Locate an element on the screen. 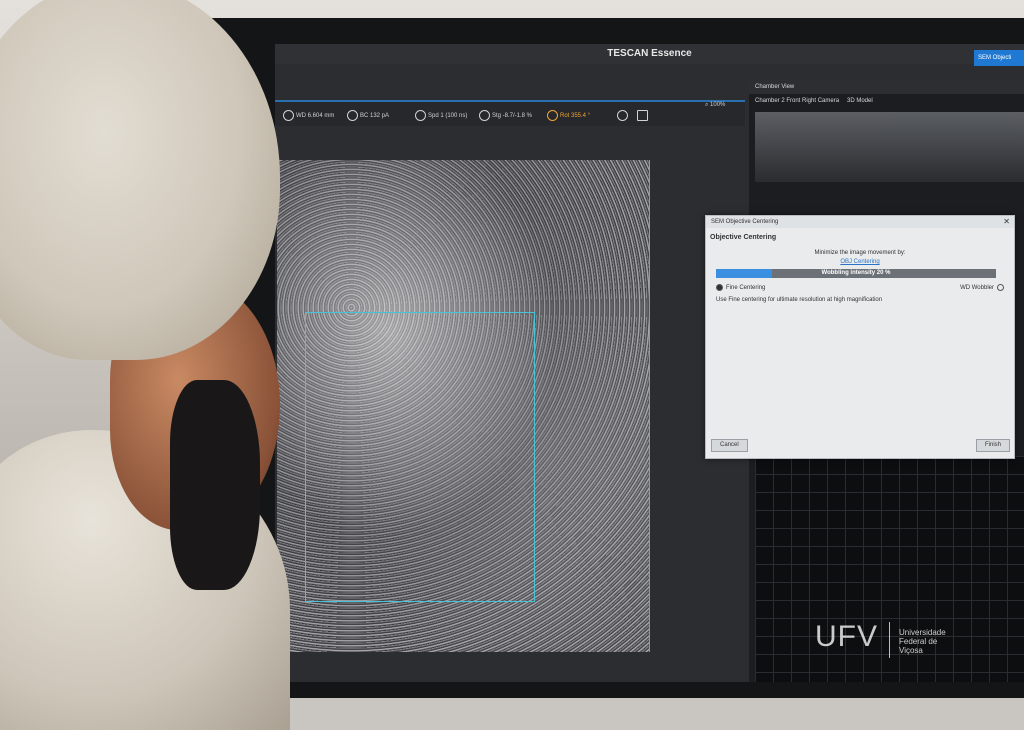 The height and width of the screenshot is (730, 1024). camera-icon is located at coordinates (642, 115).